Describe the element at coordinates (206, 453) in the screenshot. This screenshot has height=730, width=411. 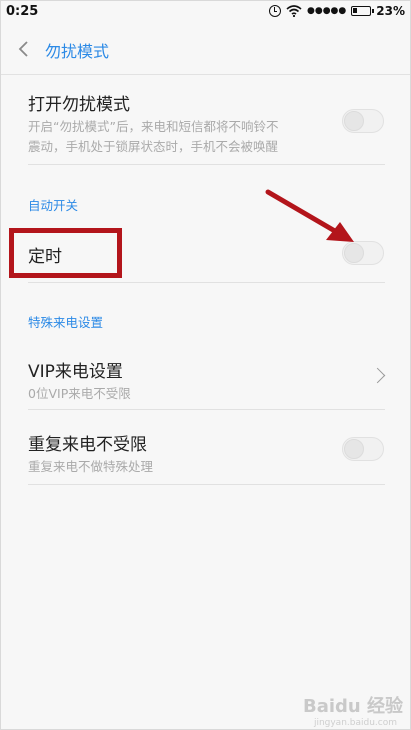
I see `repeat-call-setting-row: 重复来电不受限 重复来电不做特殊处理` at that location.